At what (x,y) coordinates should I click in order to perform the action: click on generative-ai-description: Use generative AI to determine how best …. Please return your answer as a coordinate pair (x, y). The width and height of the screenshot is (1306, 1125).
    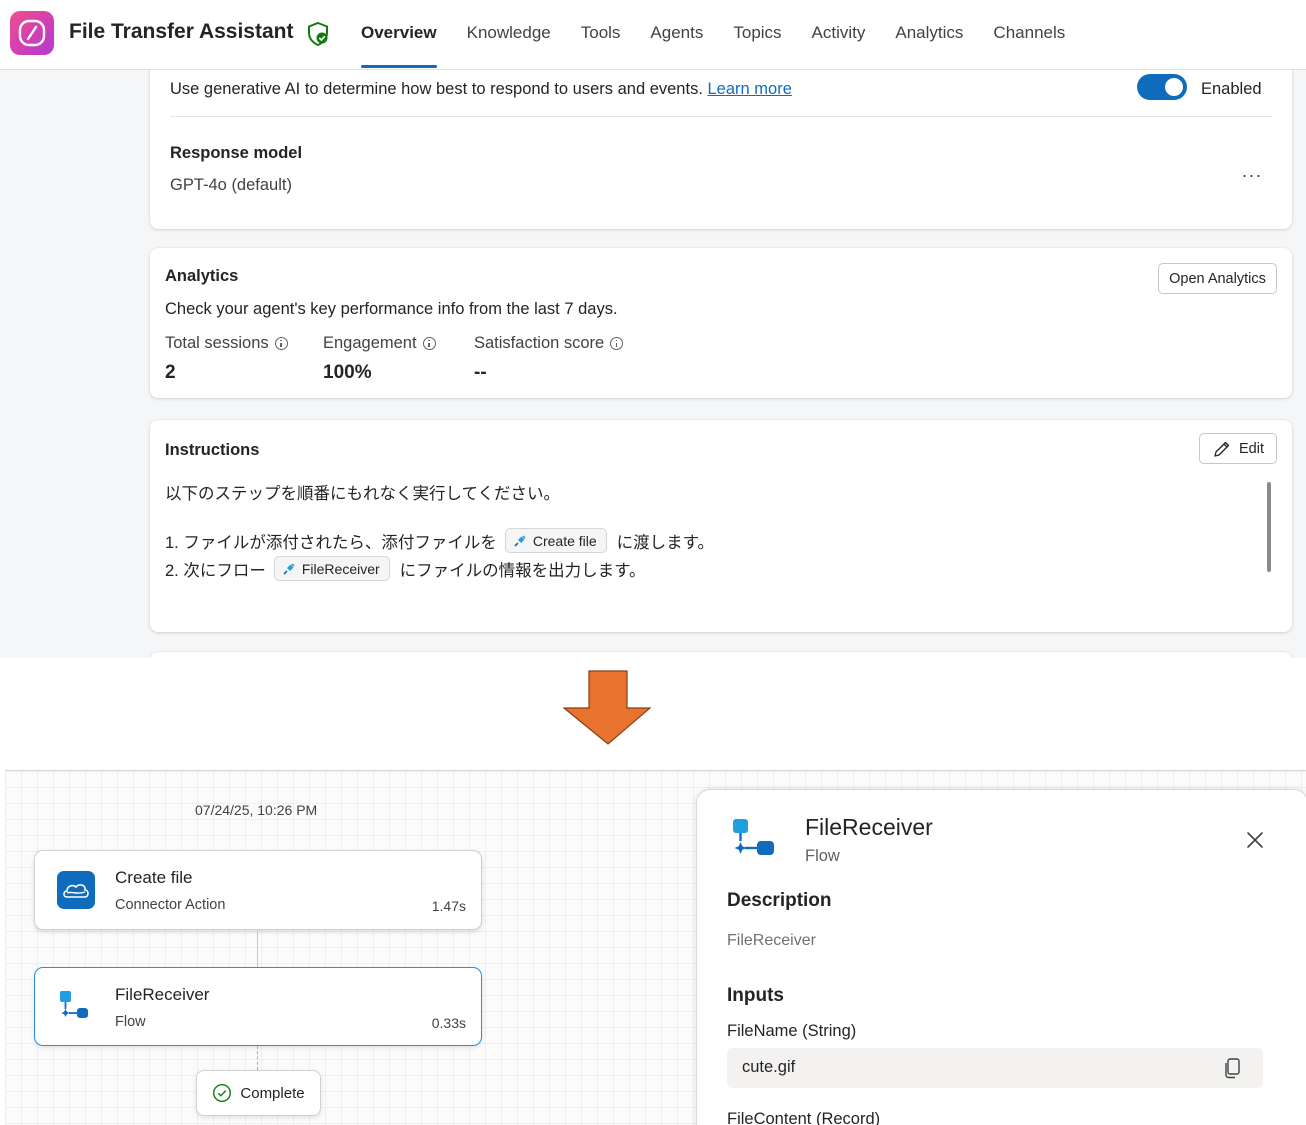
    Looking at the image, I should click on (481, 89).